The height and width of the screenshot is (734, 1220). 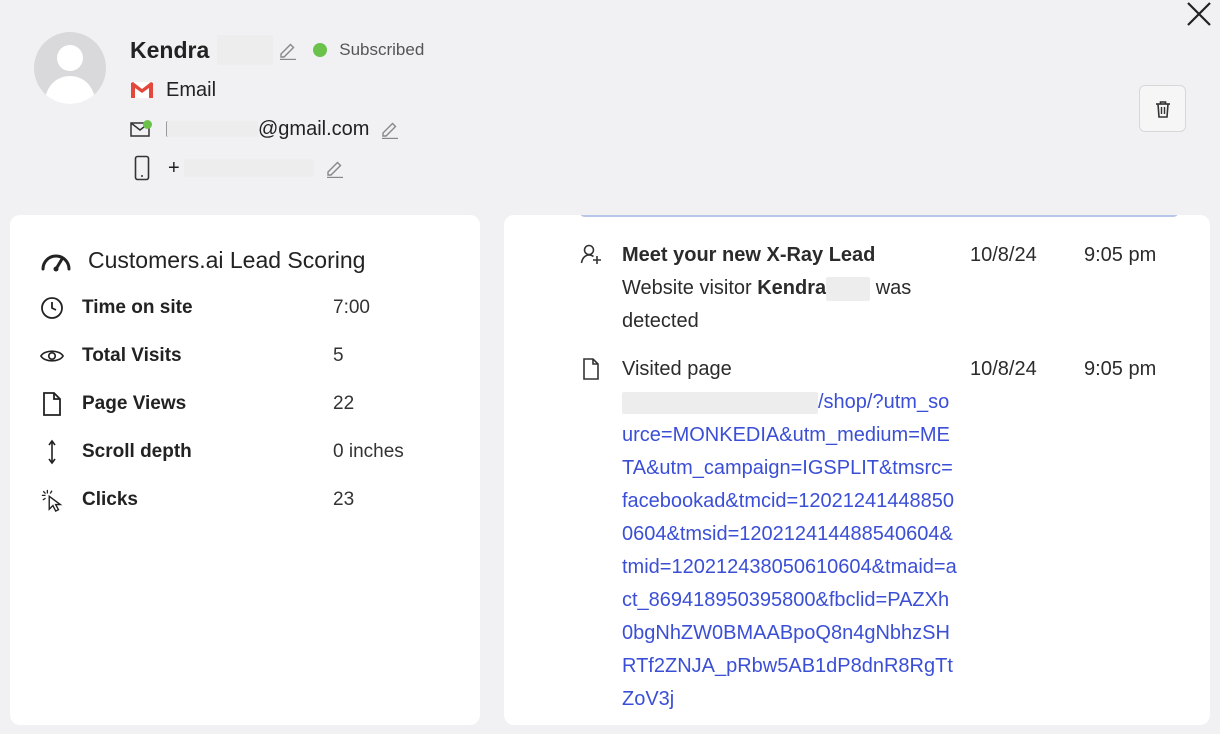 I want to click on metric-label: Time on site, so click(x=137, y=307).